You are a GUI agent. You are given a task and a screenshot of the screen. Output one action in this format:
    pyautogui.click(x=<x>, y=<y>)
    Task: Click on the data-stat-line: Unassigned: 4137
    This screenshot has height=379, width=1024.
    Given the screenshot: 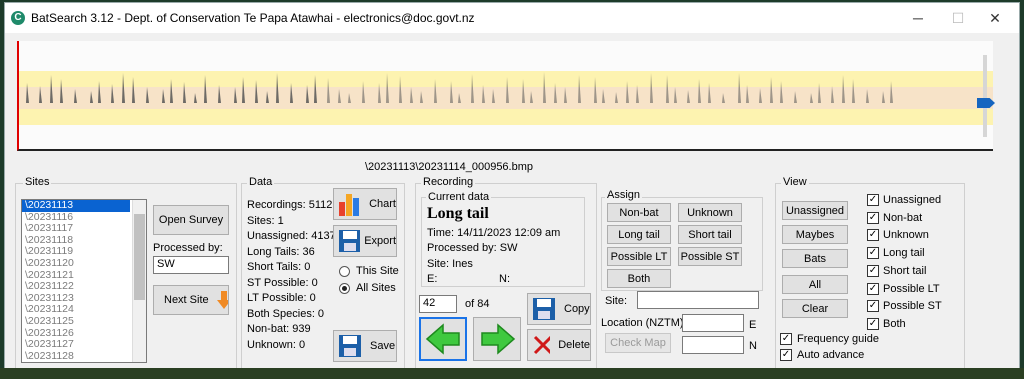 What is the action you would take?
    pyautogui.click(x=291, y=236)
    